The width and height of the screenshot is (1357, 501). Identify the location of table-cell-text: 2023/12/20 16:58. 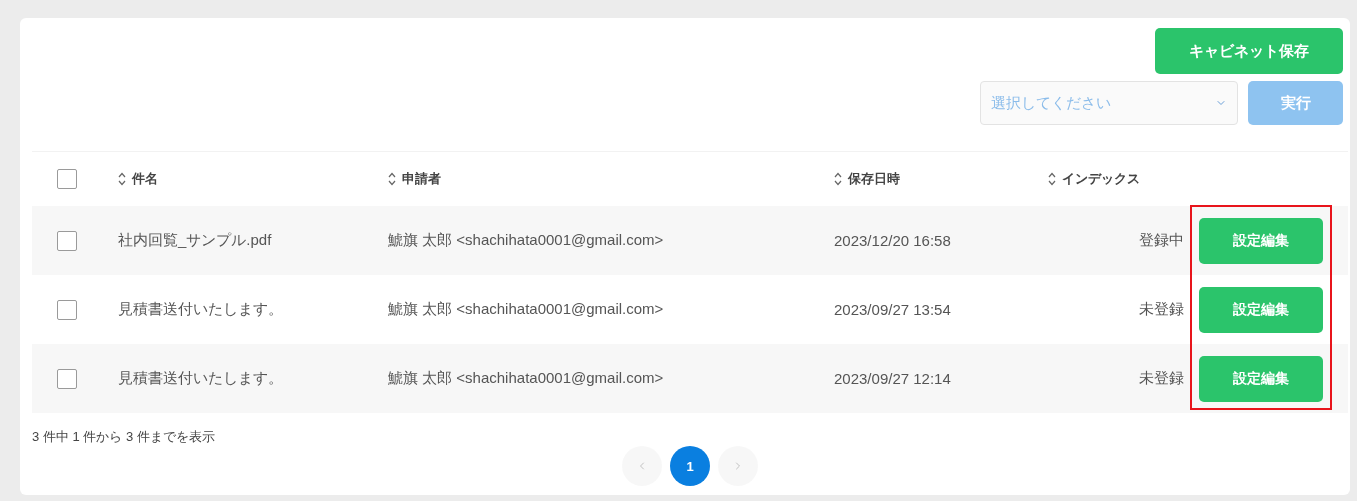
(893, 240).